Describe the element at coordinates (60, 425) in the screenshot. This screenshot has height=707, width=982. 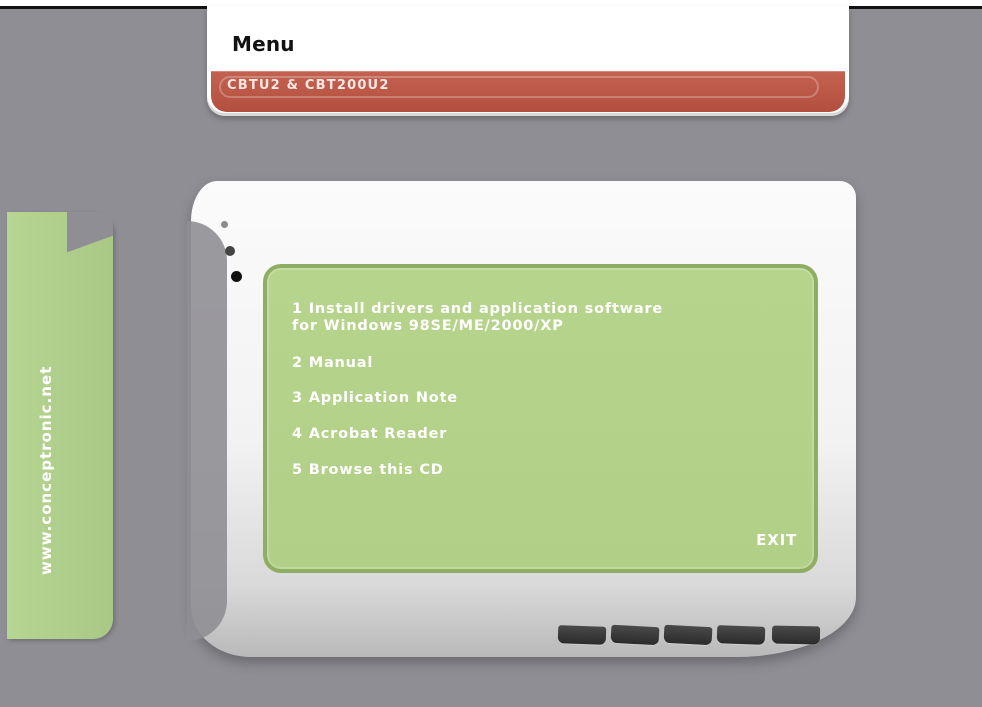
I see `website-tab: www.conceptronic.net` at that location.